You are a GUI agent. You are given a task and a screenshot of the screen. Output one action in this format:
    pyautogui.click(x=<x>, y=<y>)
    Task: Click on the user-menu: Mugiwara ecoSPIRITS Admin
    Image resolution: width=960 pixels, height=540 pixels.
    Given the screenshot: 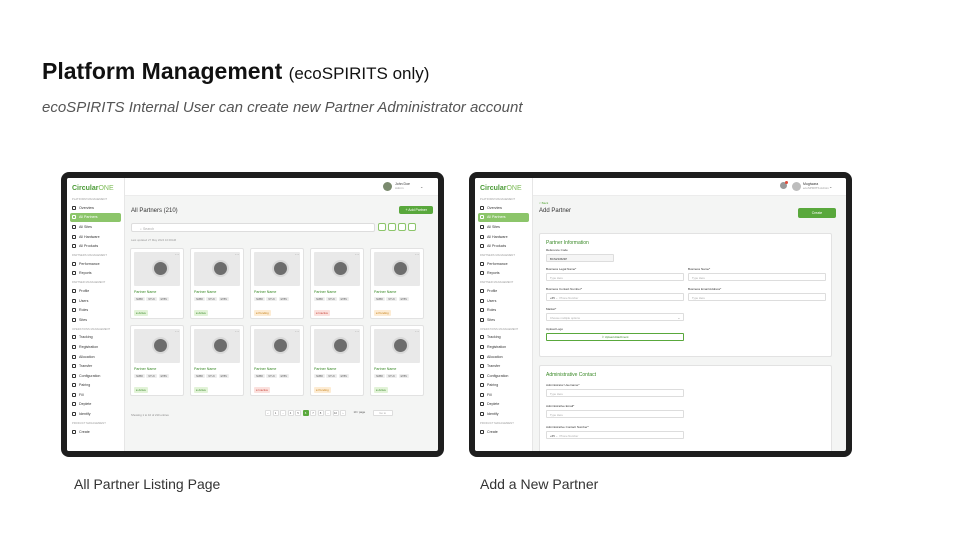 What is the action you would take?
    pyautogui.click(x=816, y=186)
    